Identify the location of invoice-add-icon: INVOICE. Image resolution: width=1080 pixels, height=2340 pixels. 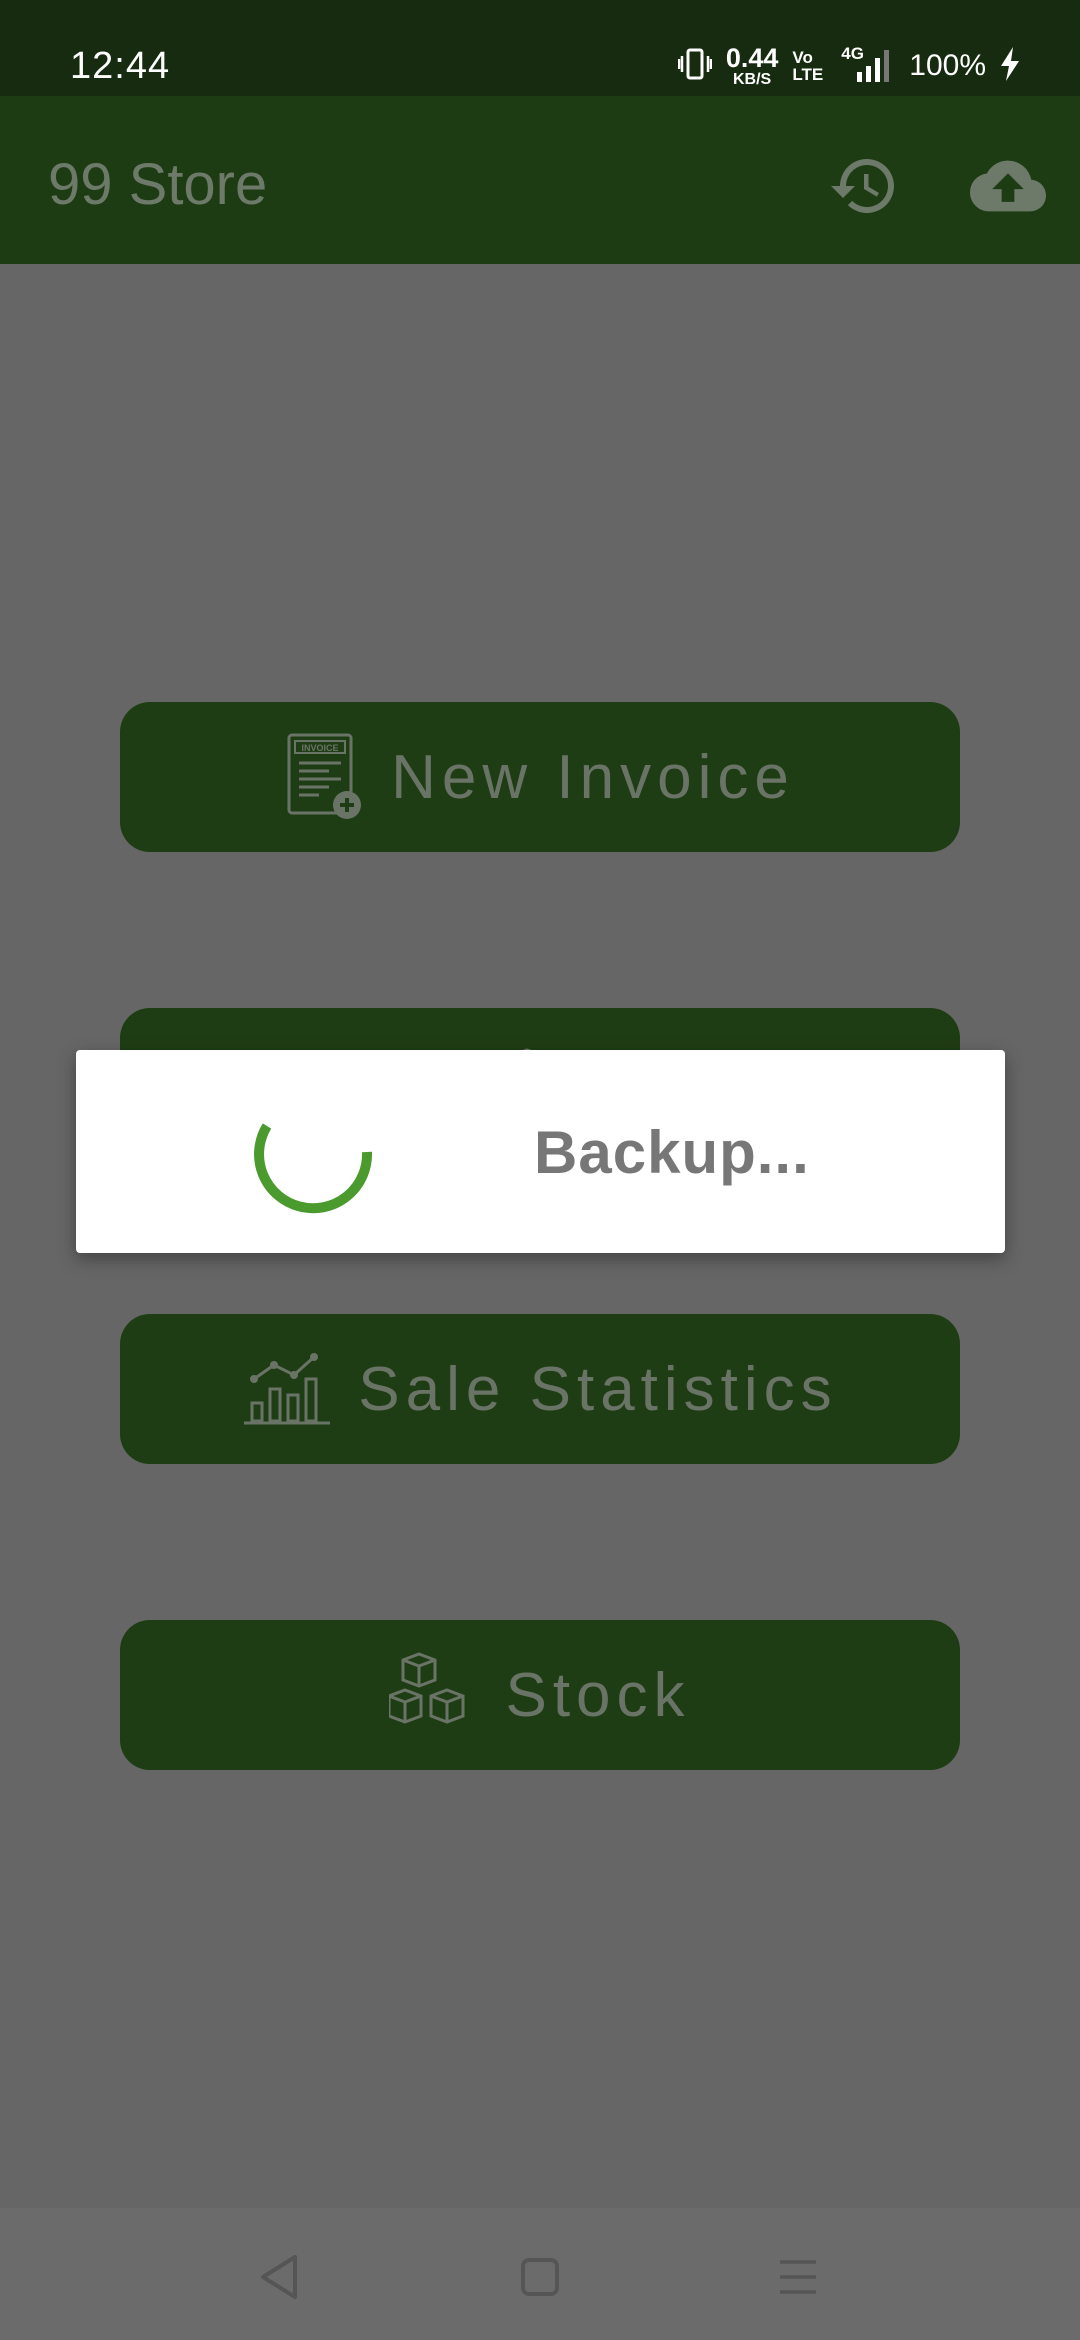
(325, 777).